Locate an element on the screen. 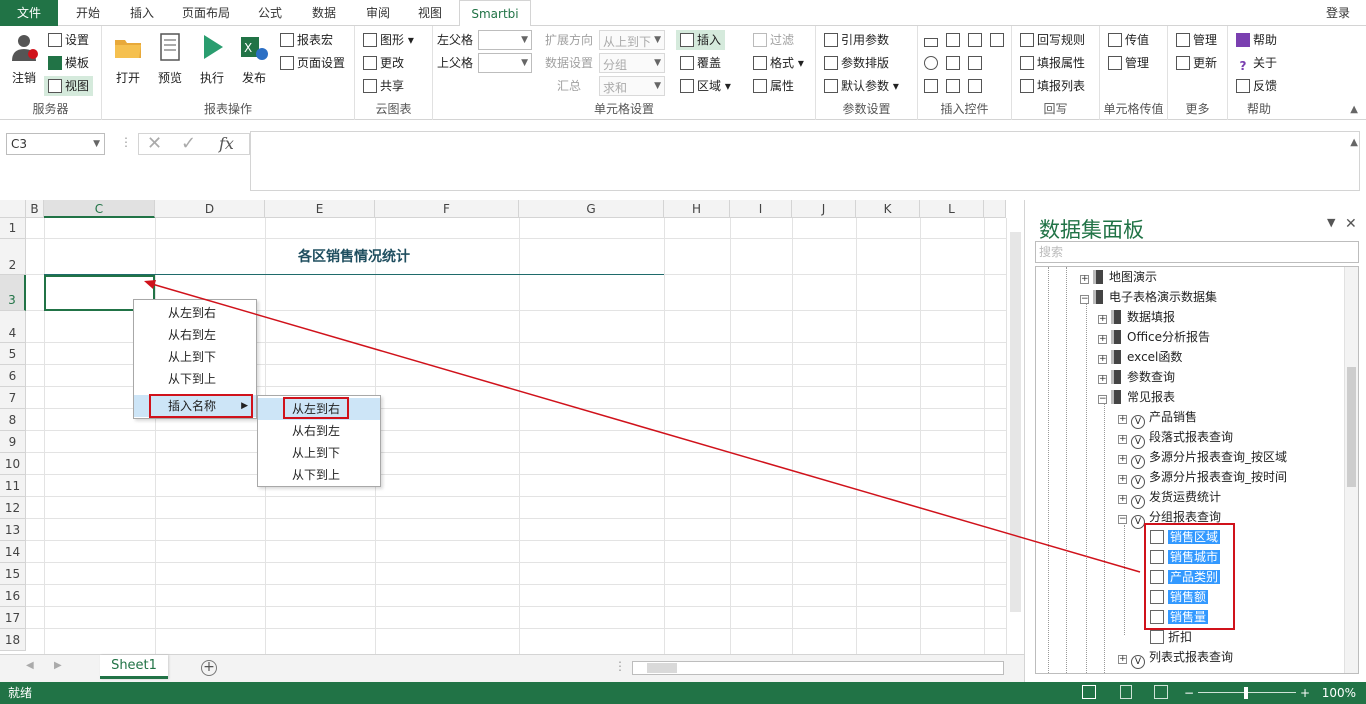 The image size is (1366, 704). more-manage-button: 管理 is located at coordinates (1196, 40).